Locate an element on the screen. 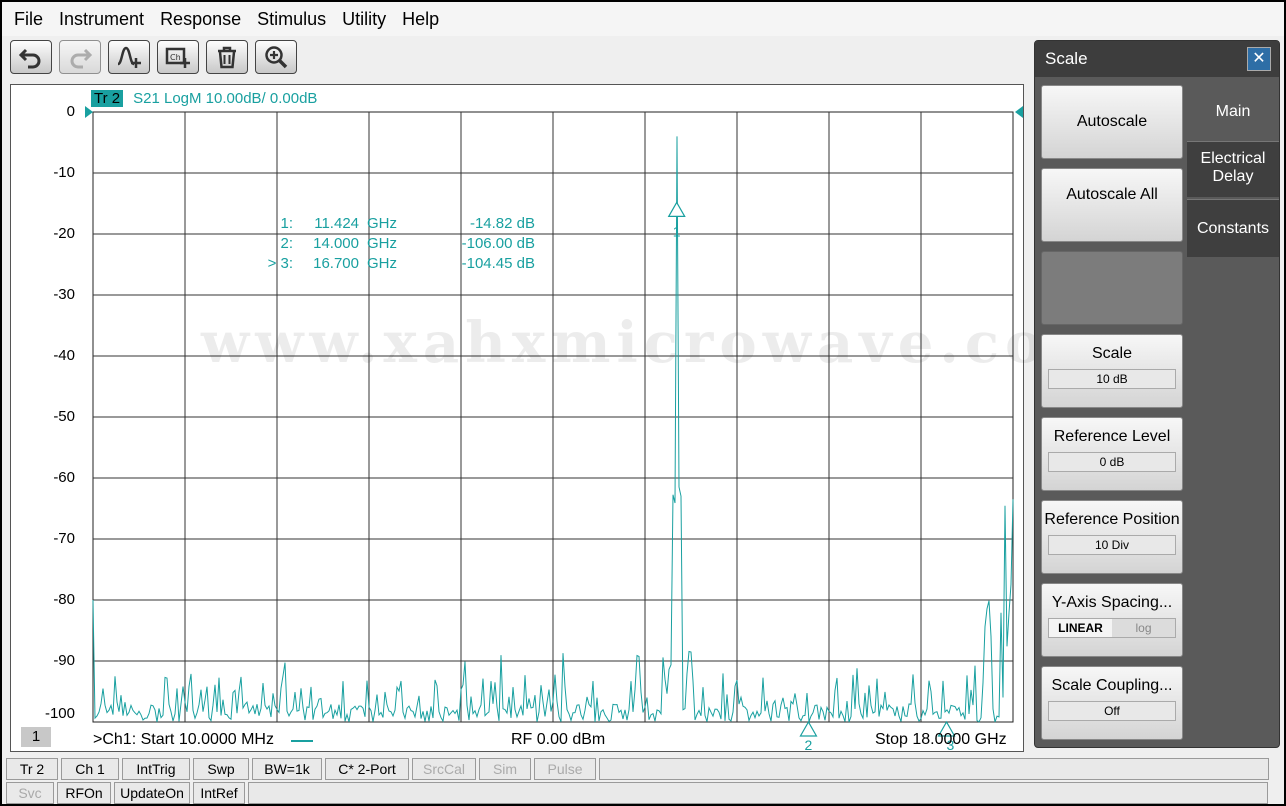  reference-position-value: 10 Div is located at coordinates (1112, 545).